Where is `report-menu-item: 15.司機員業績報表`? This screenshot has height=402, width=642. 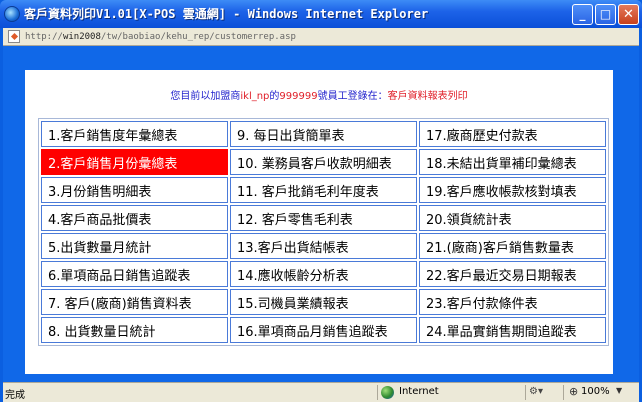
report-menu-item: 15.司機員業績報表 is located at coordinates (323, 302).